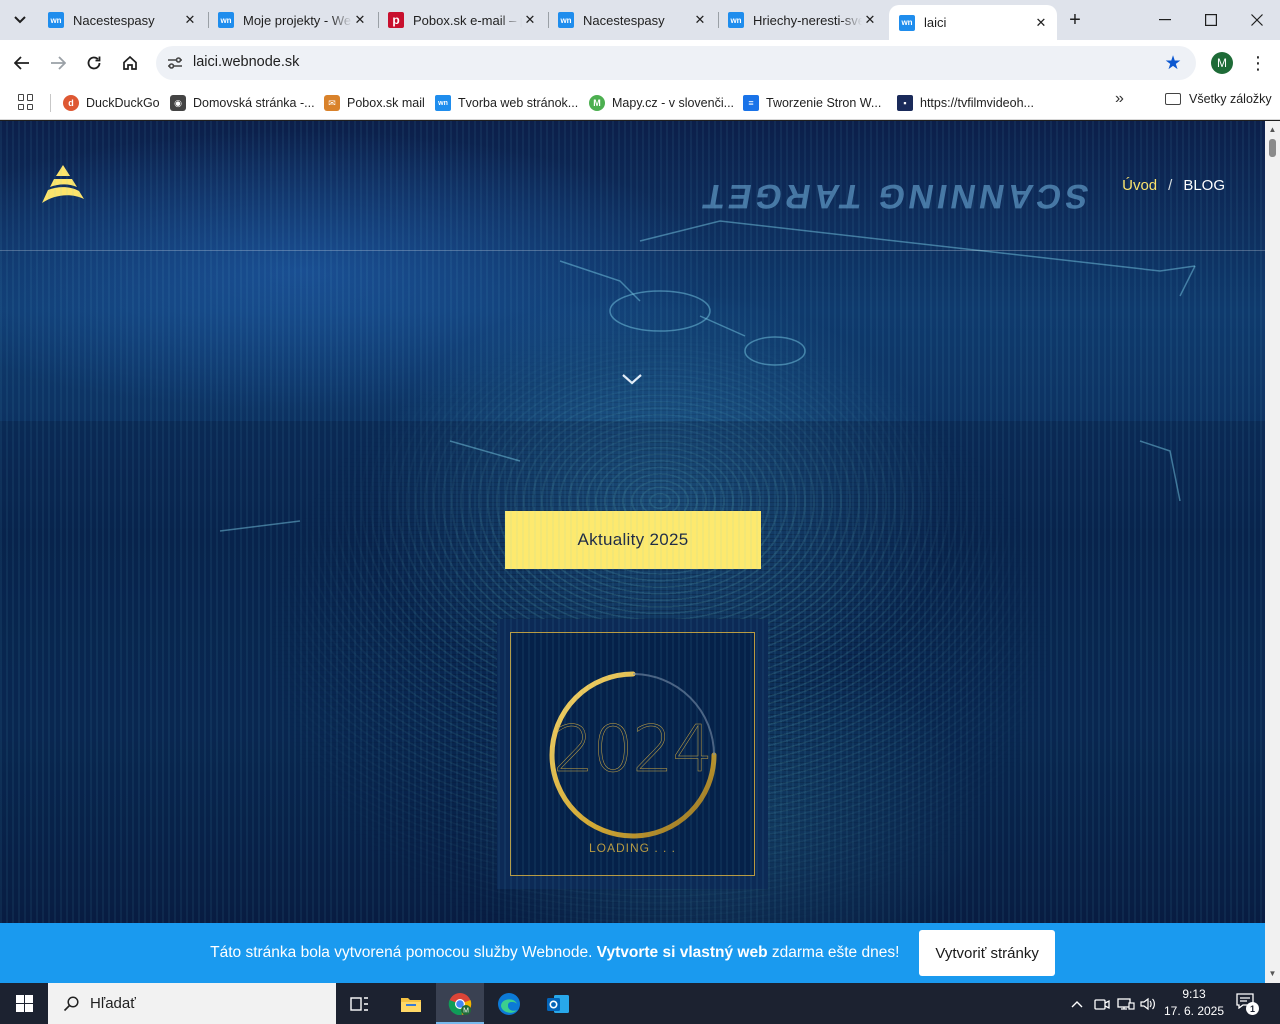 This screenshot has width=1280, height=1024. Describe the element at coordinates (1139, 185) in the screenshot. I see `nav-link-home: Úvod` at that location.